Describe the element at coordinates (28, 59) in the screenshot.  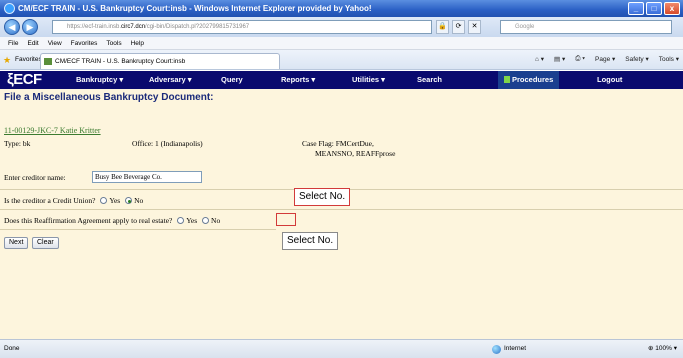
I see `favorites-label: Favorites` at that location.